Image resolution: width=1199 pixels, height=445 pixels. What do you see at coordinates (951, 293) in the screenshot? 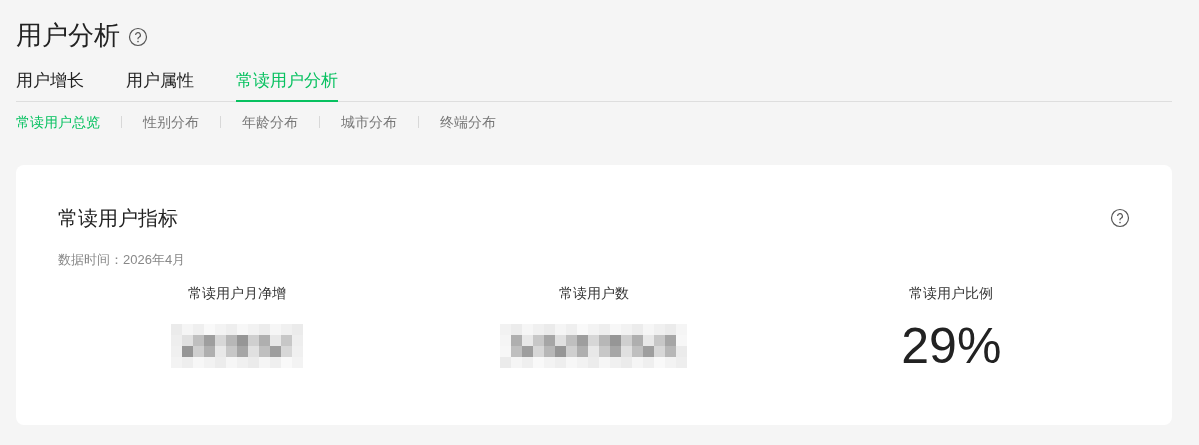
I see `metric-label: 常读用户比例` at bounding box center [951, 293].